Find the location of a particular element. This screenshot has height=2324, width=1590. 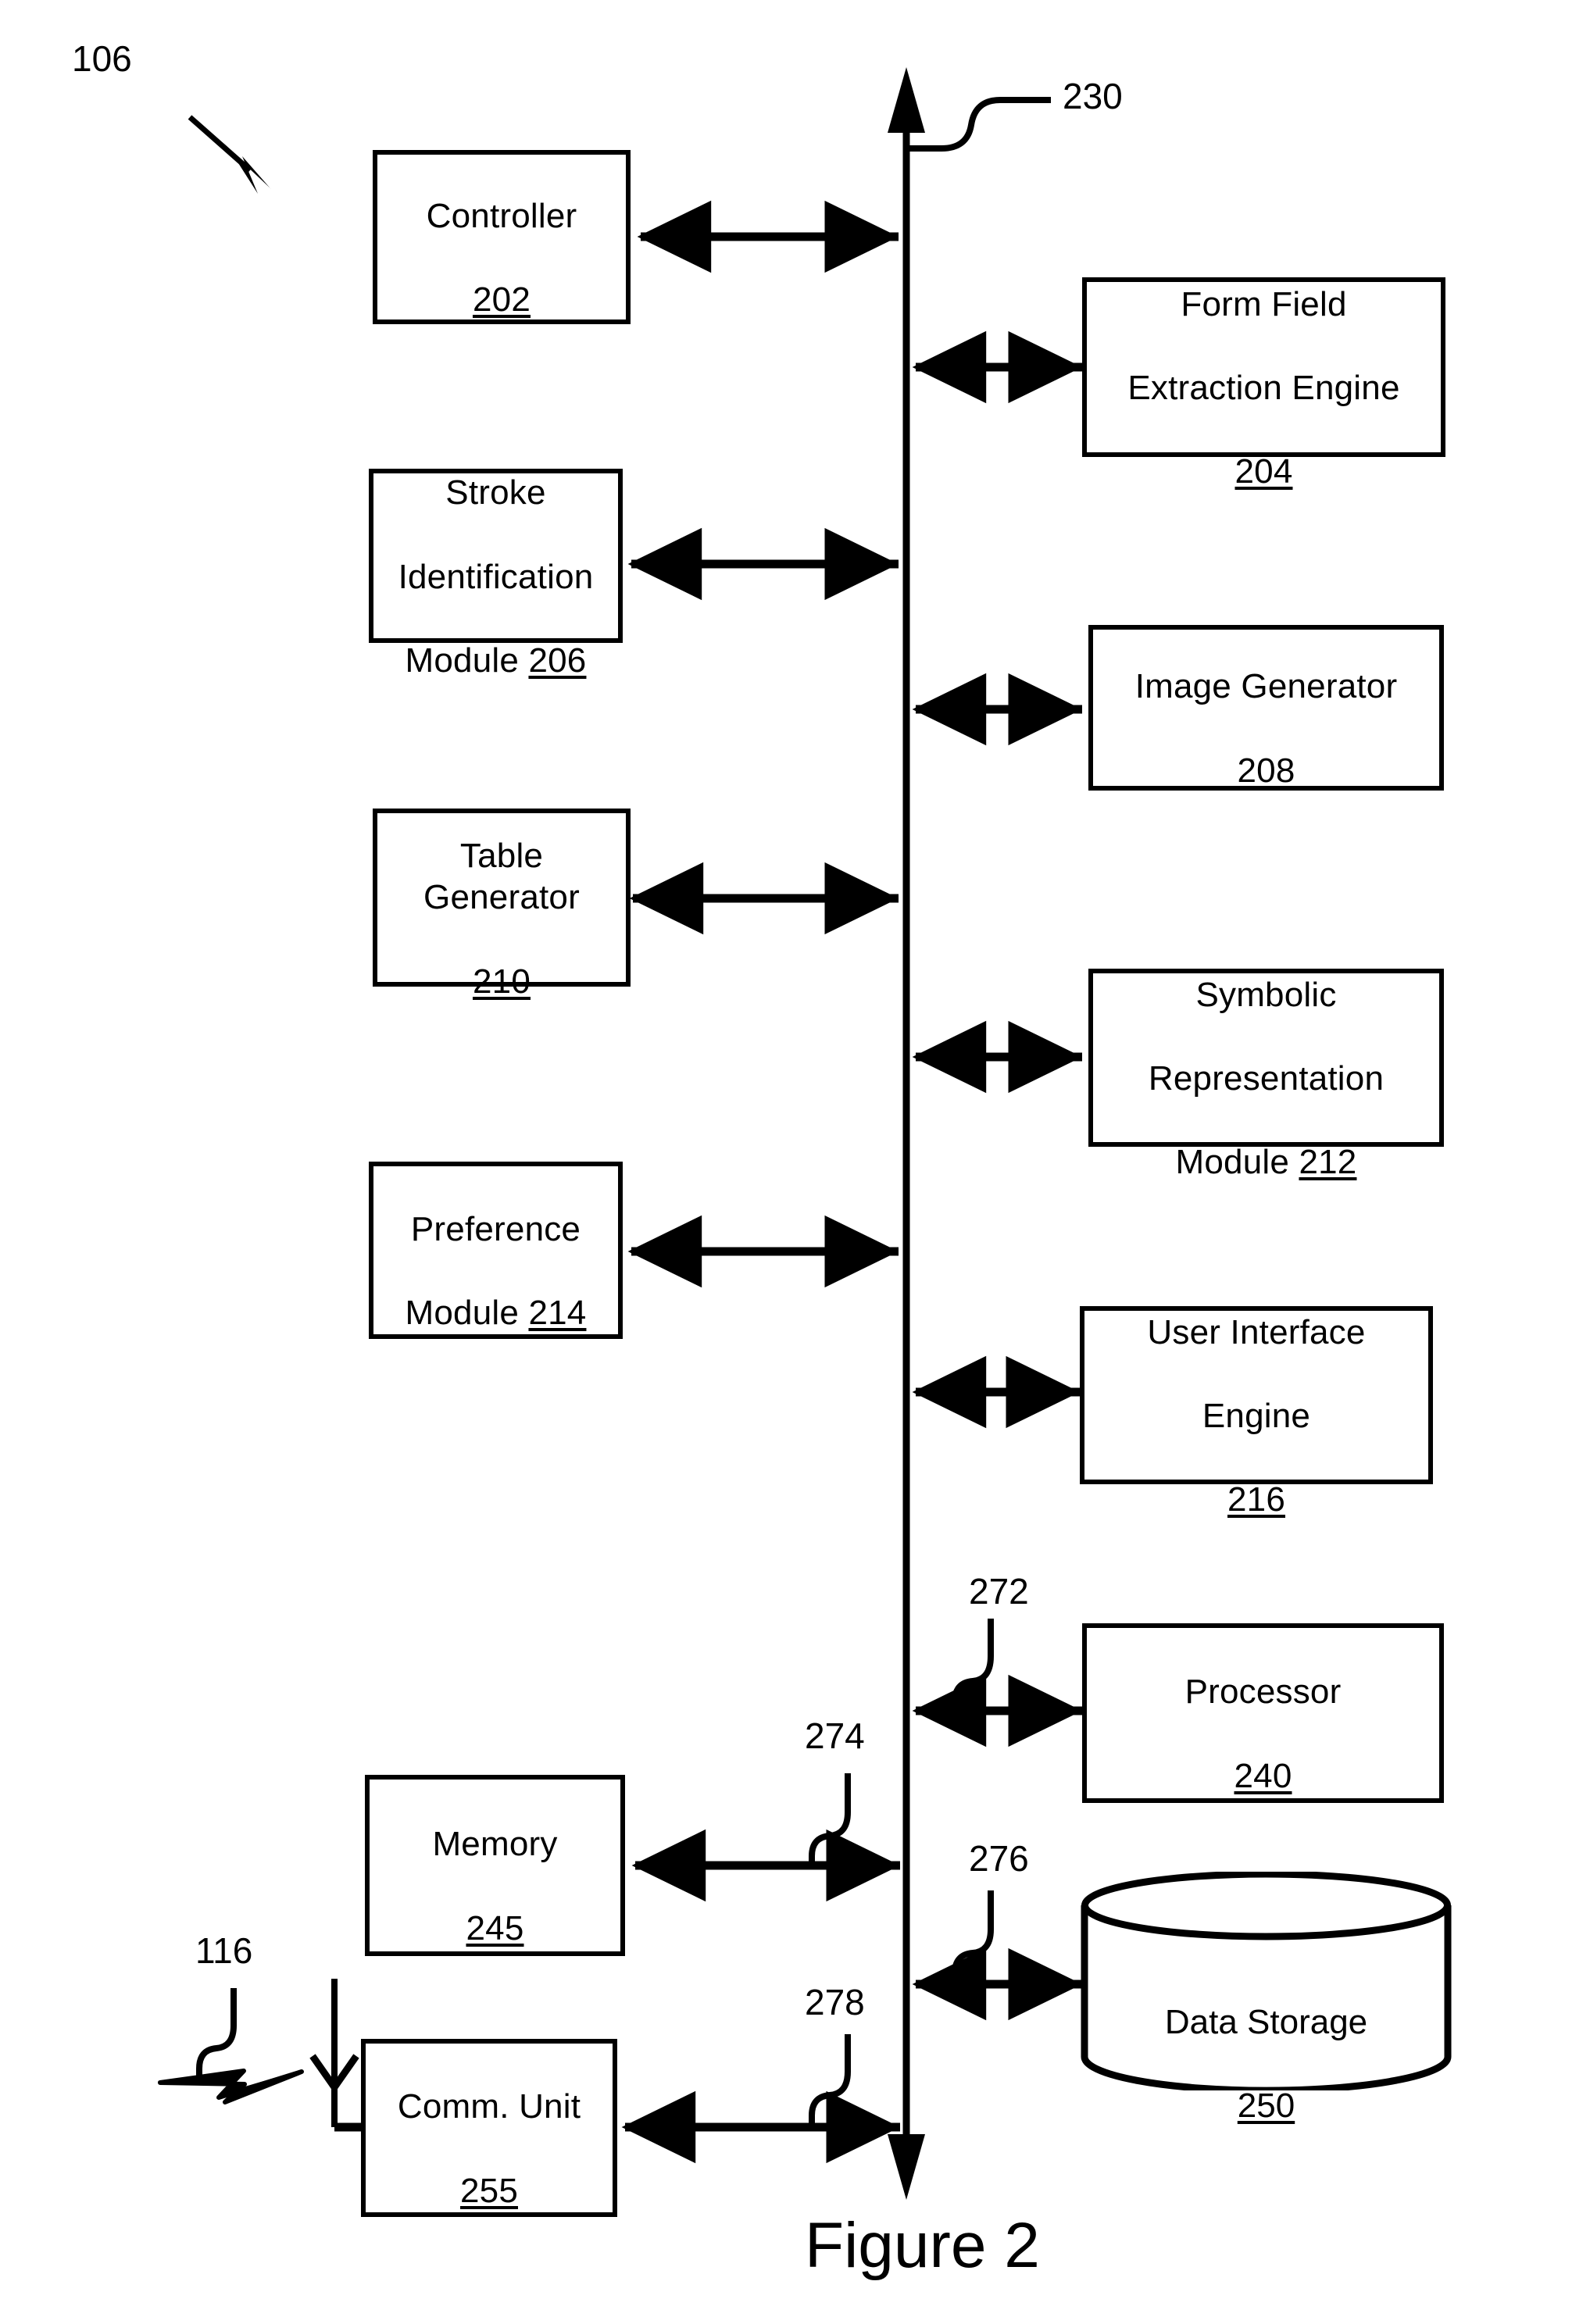

block-stroke-identification-module: Stroke Identification Module 206 is located at coordinates (496, 574).